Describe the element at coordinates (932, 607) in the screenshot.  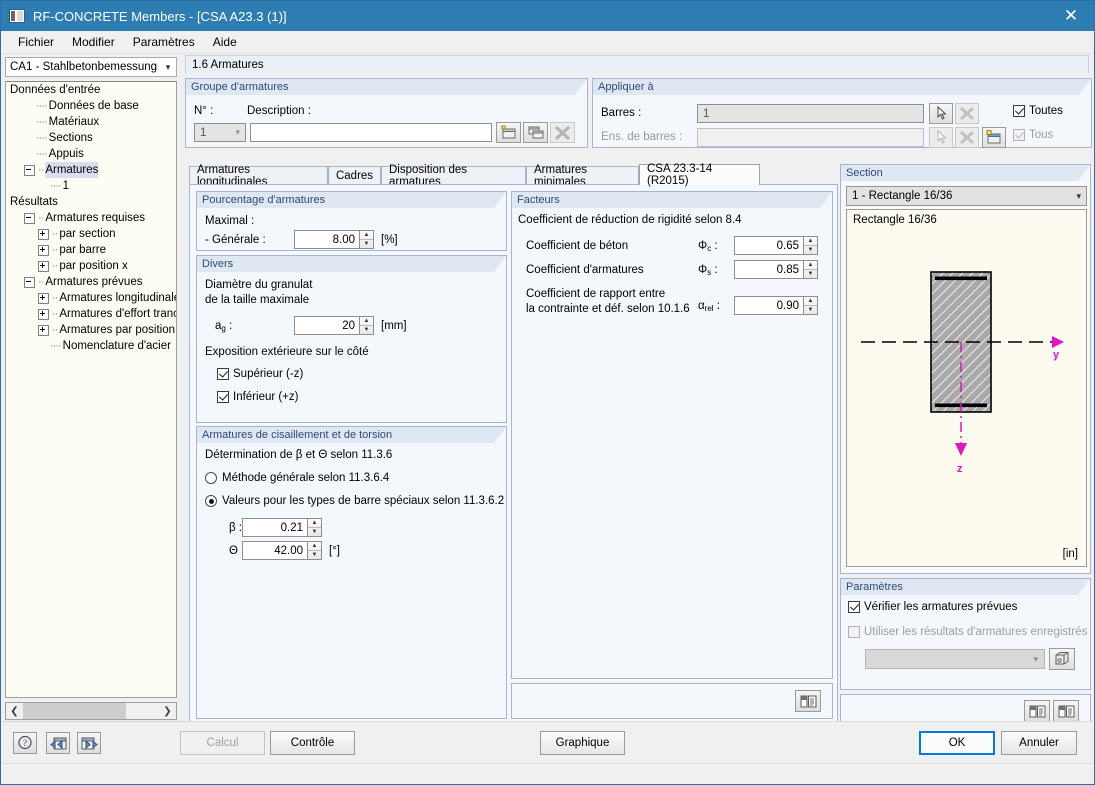
I see `check-provided-reinforcement-checkbox: Vérifier les armatures prévues` at that location.